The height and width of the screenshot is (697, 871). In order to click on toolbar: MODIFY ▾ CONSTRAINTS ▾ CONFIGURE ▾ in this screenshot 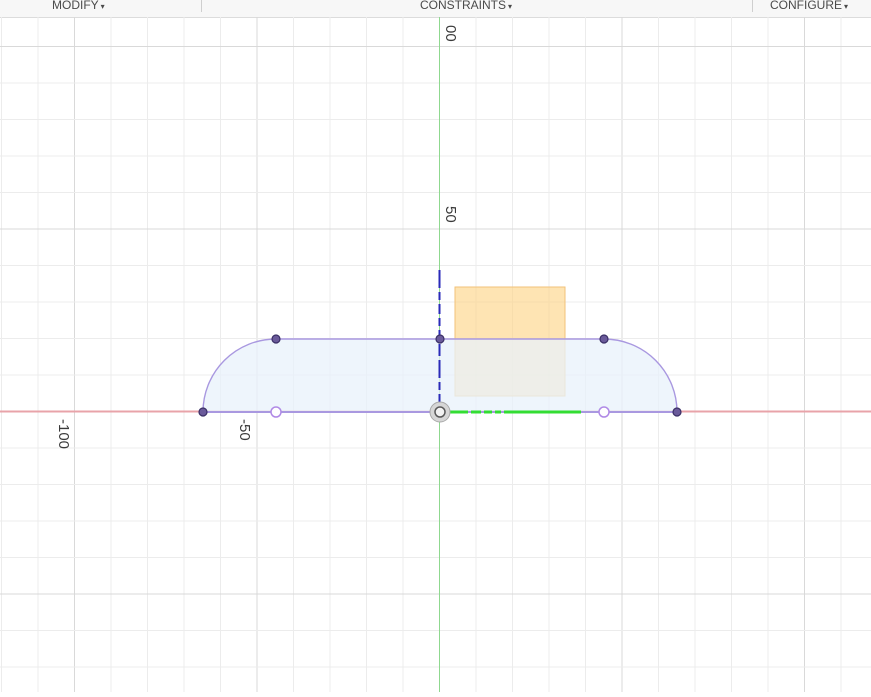, I will do `click(435, 9)`.